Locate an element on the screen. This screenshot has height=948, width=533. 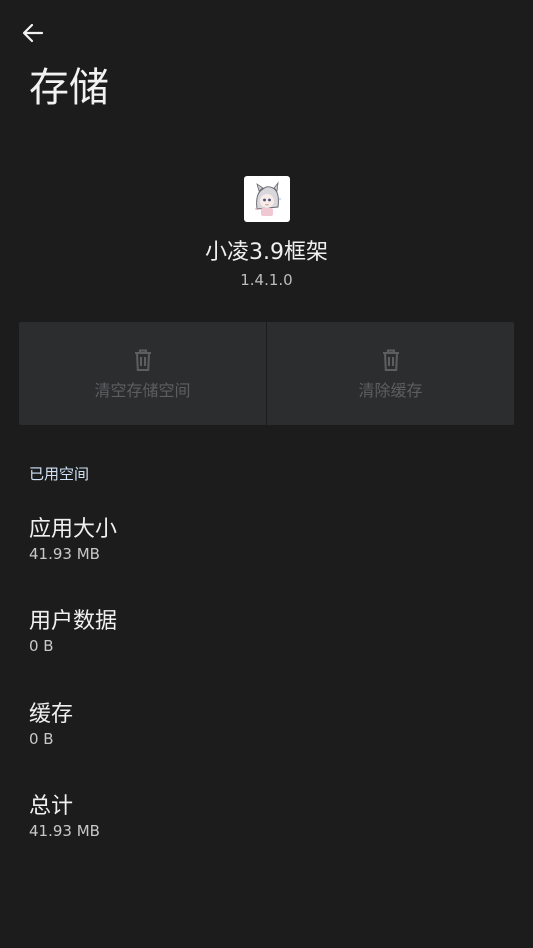
app-version: 1.4.1.0 is located at coordinates (266, 280).